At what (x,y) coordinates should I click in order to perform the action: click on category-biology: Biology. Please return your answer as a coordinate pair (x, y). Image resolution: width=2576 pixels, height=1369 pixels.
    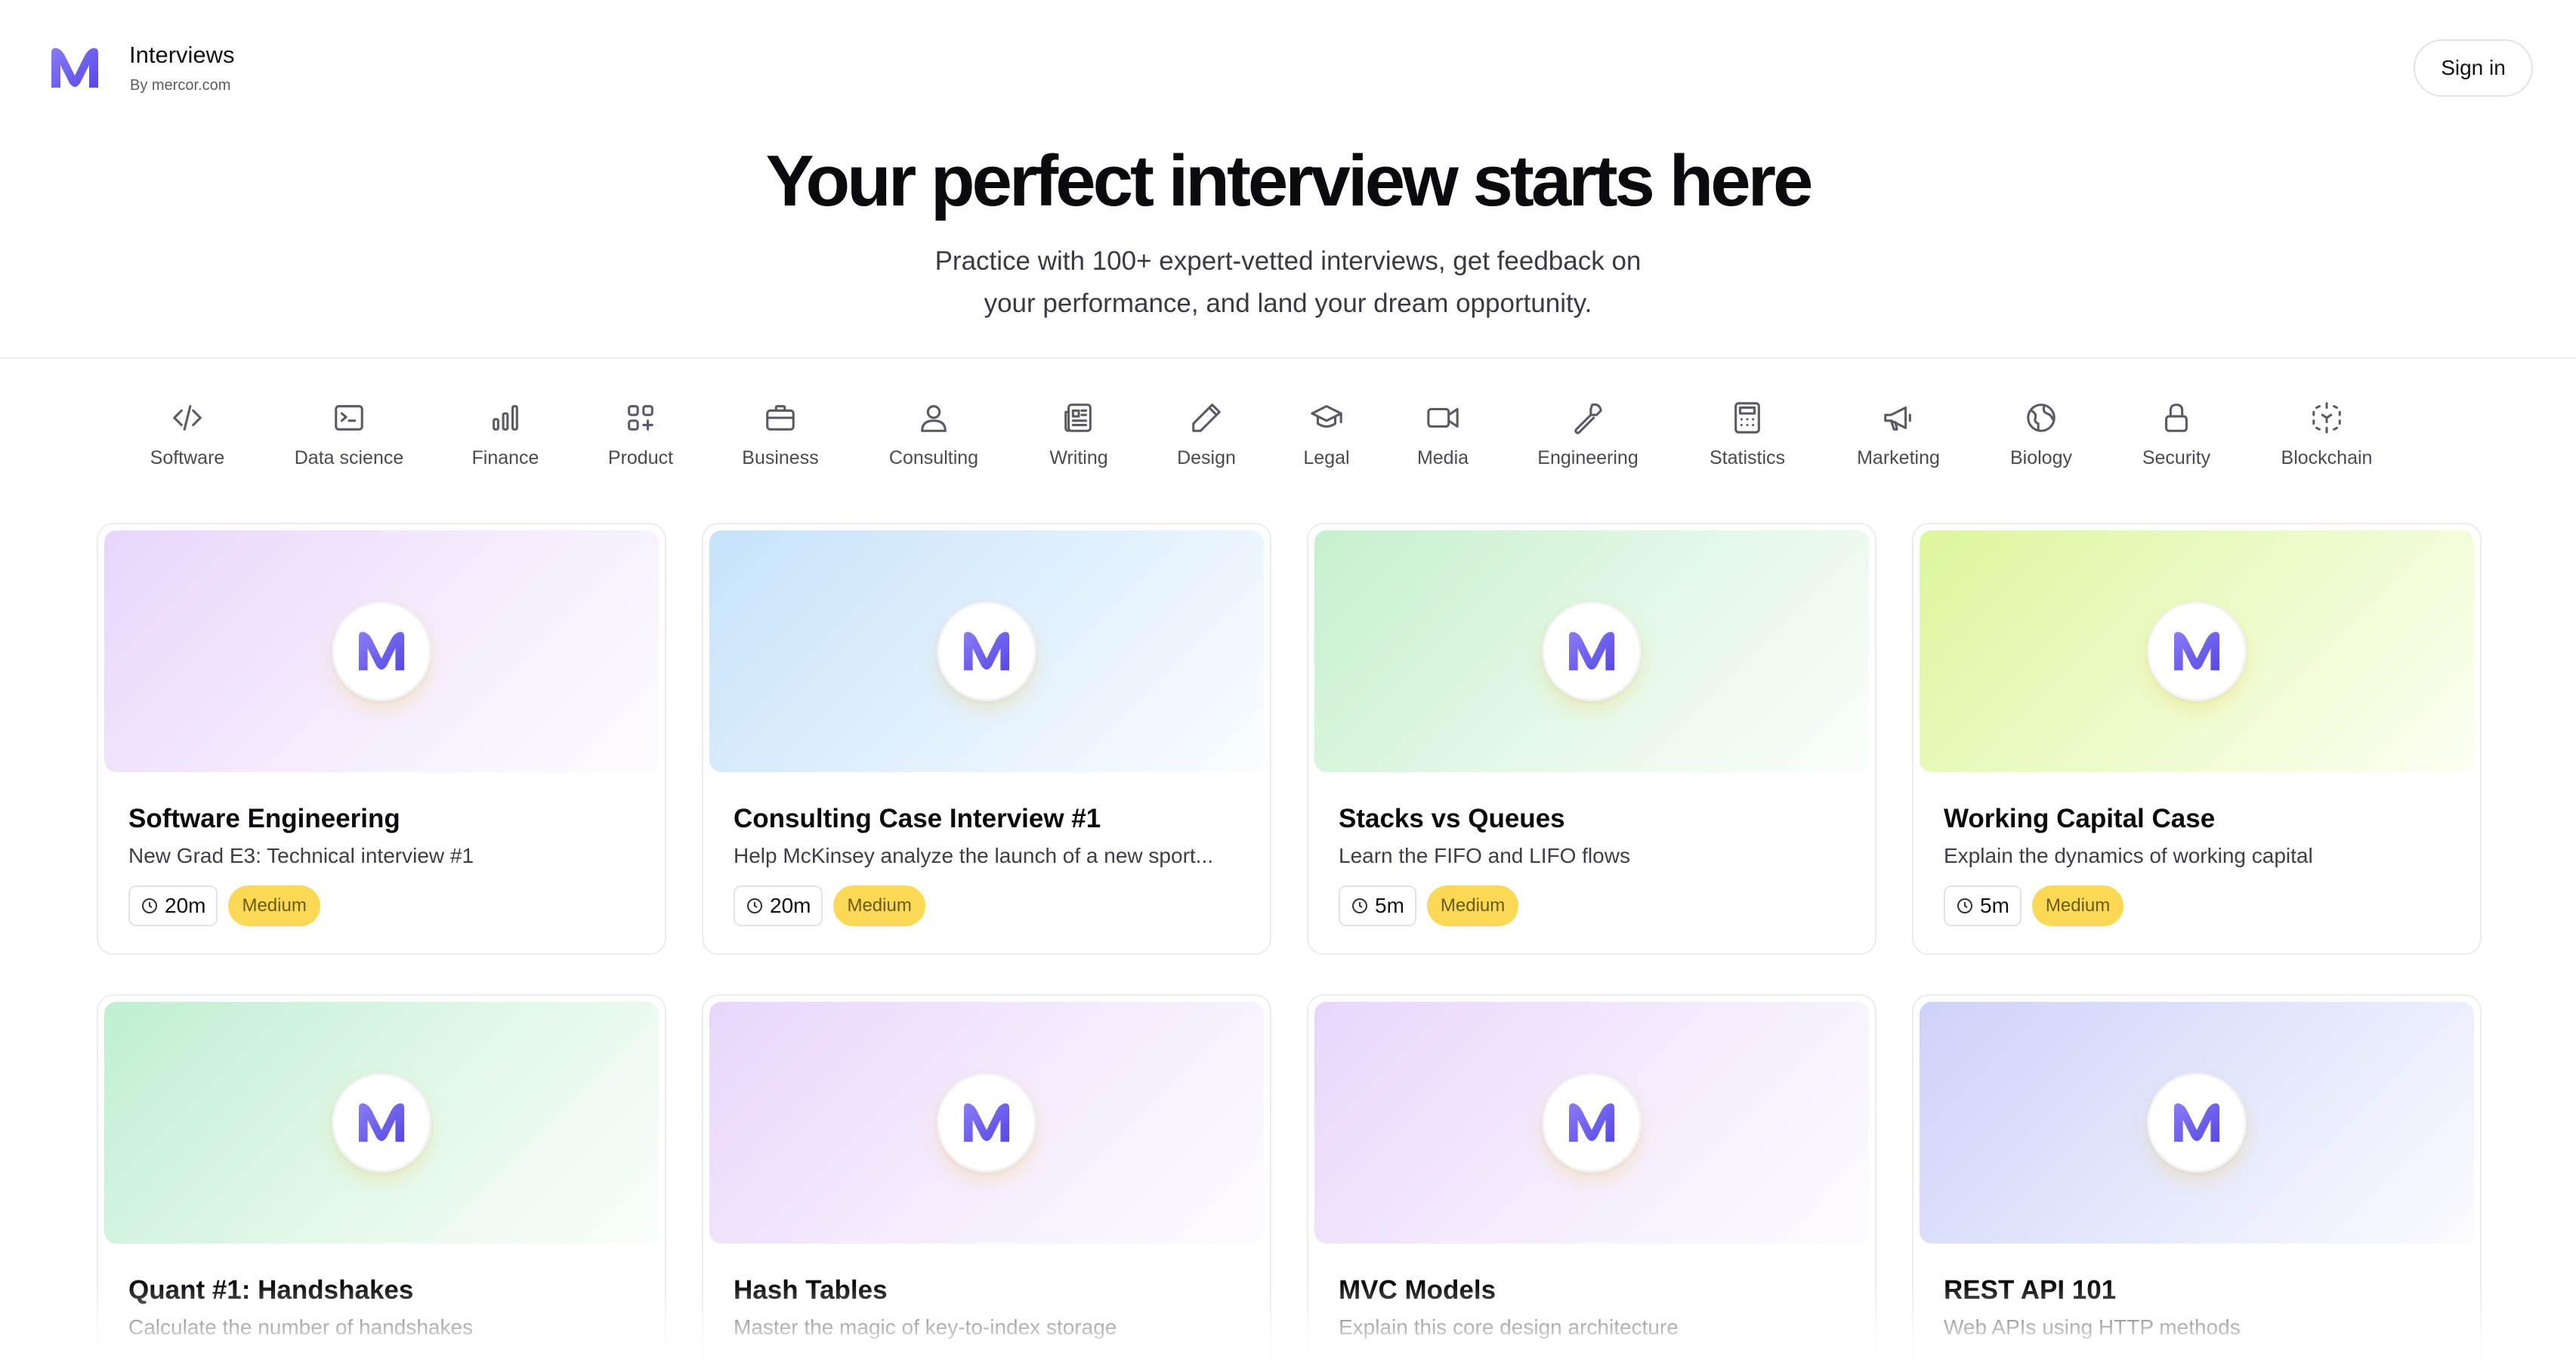
    Looking at the image, I should click on (2041, 434).